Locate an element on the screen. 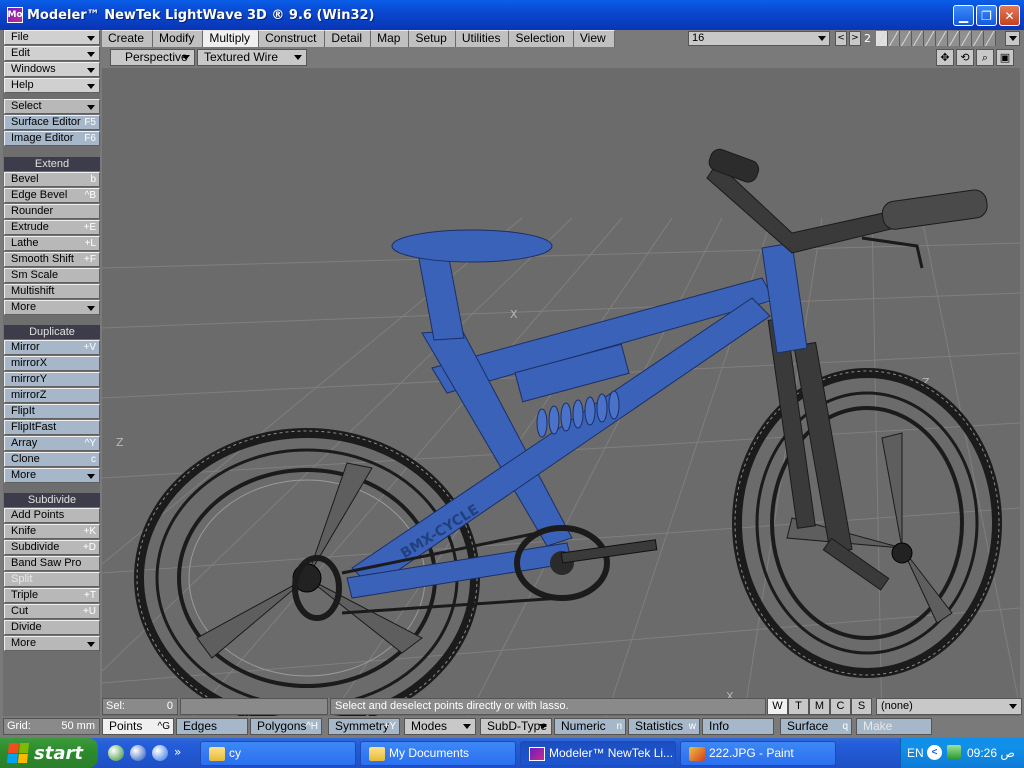 Image resolution: width=1024 pixels, height=768 pixels. tab-create: Create is located at coordinates (128, 38).